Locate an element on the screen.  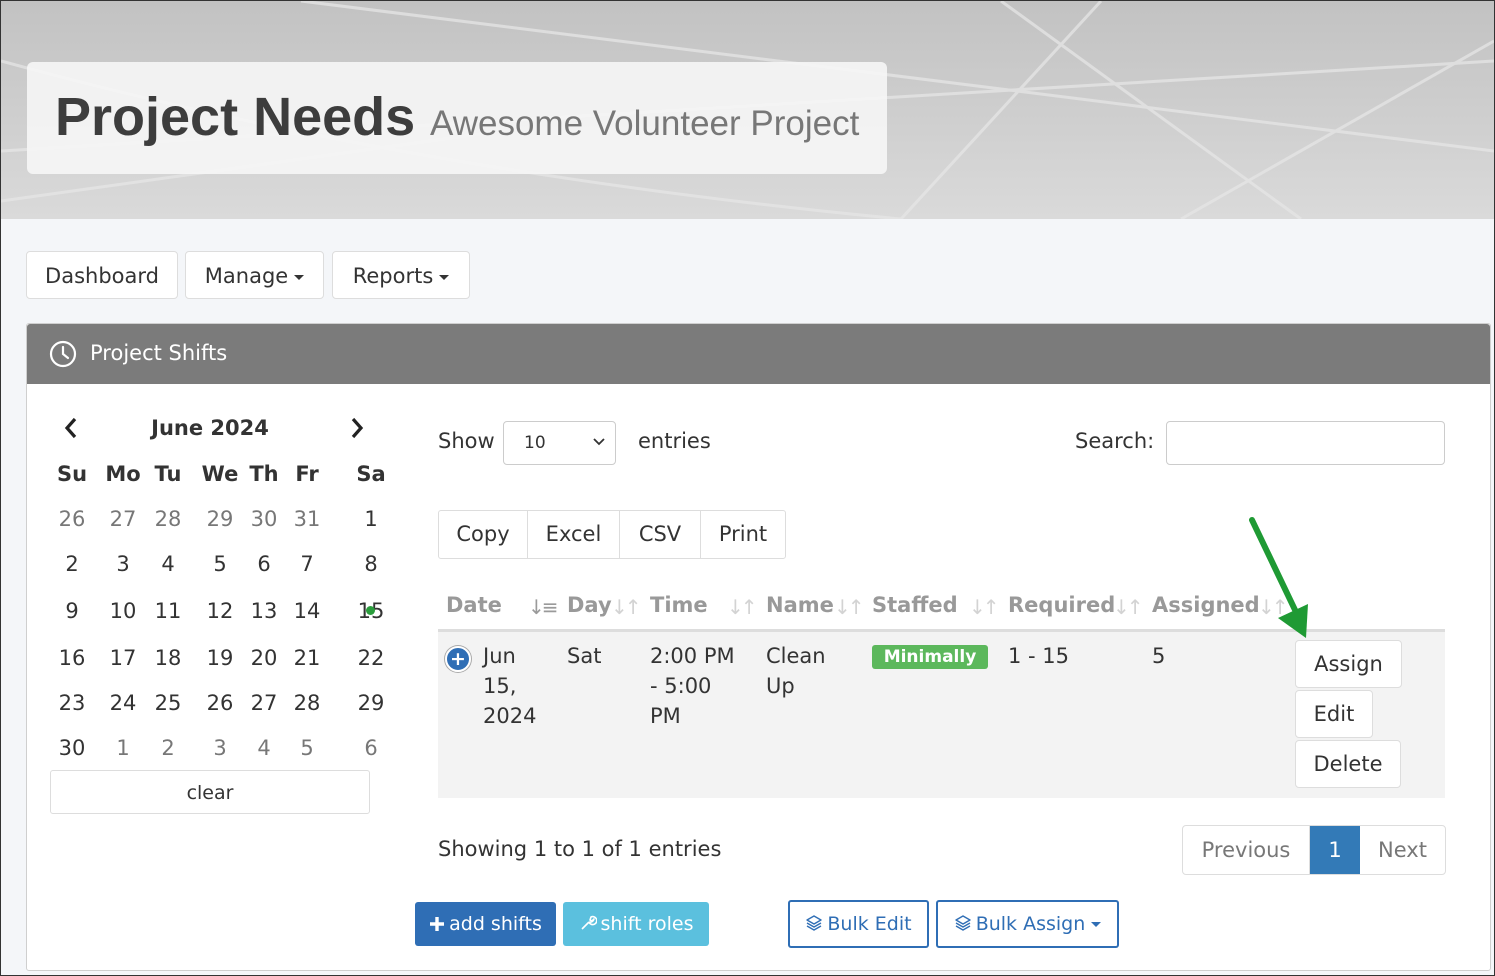
bulk-edit-button: Bulk Edit is located at coordinates (858, 924).